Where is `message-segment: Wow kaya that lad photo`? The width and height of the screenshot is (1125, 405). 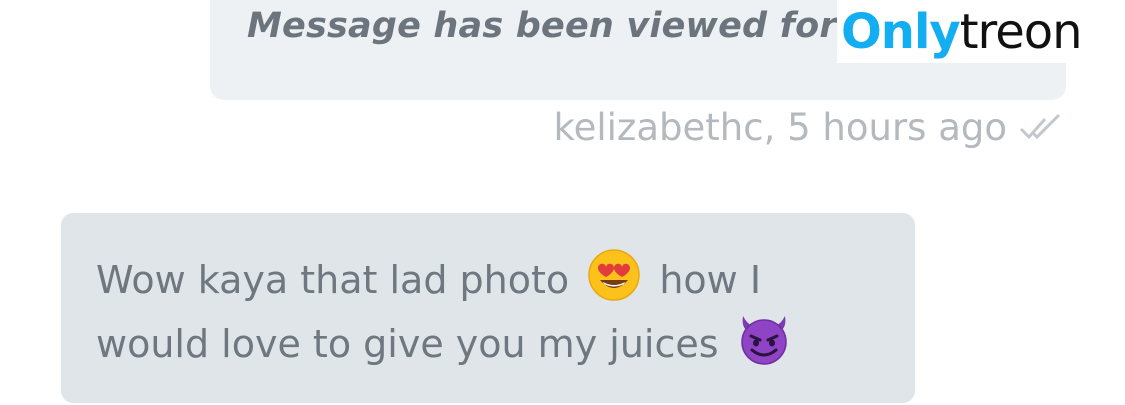 message-segment: Wow kaya that lad photo is located at coordinates (333, 280).